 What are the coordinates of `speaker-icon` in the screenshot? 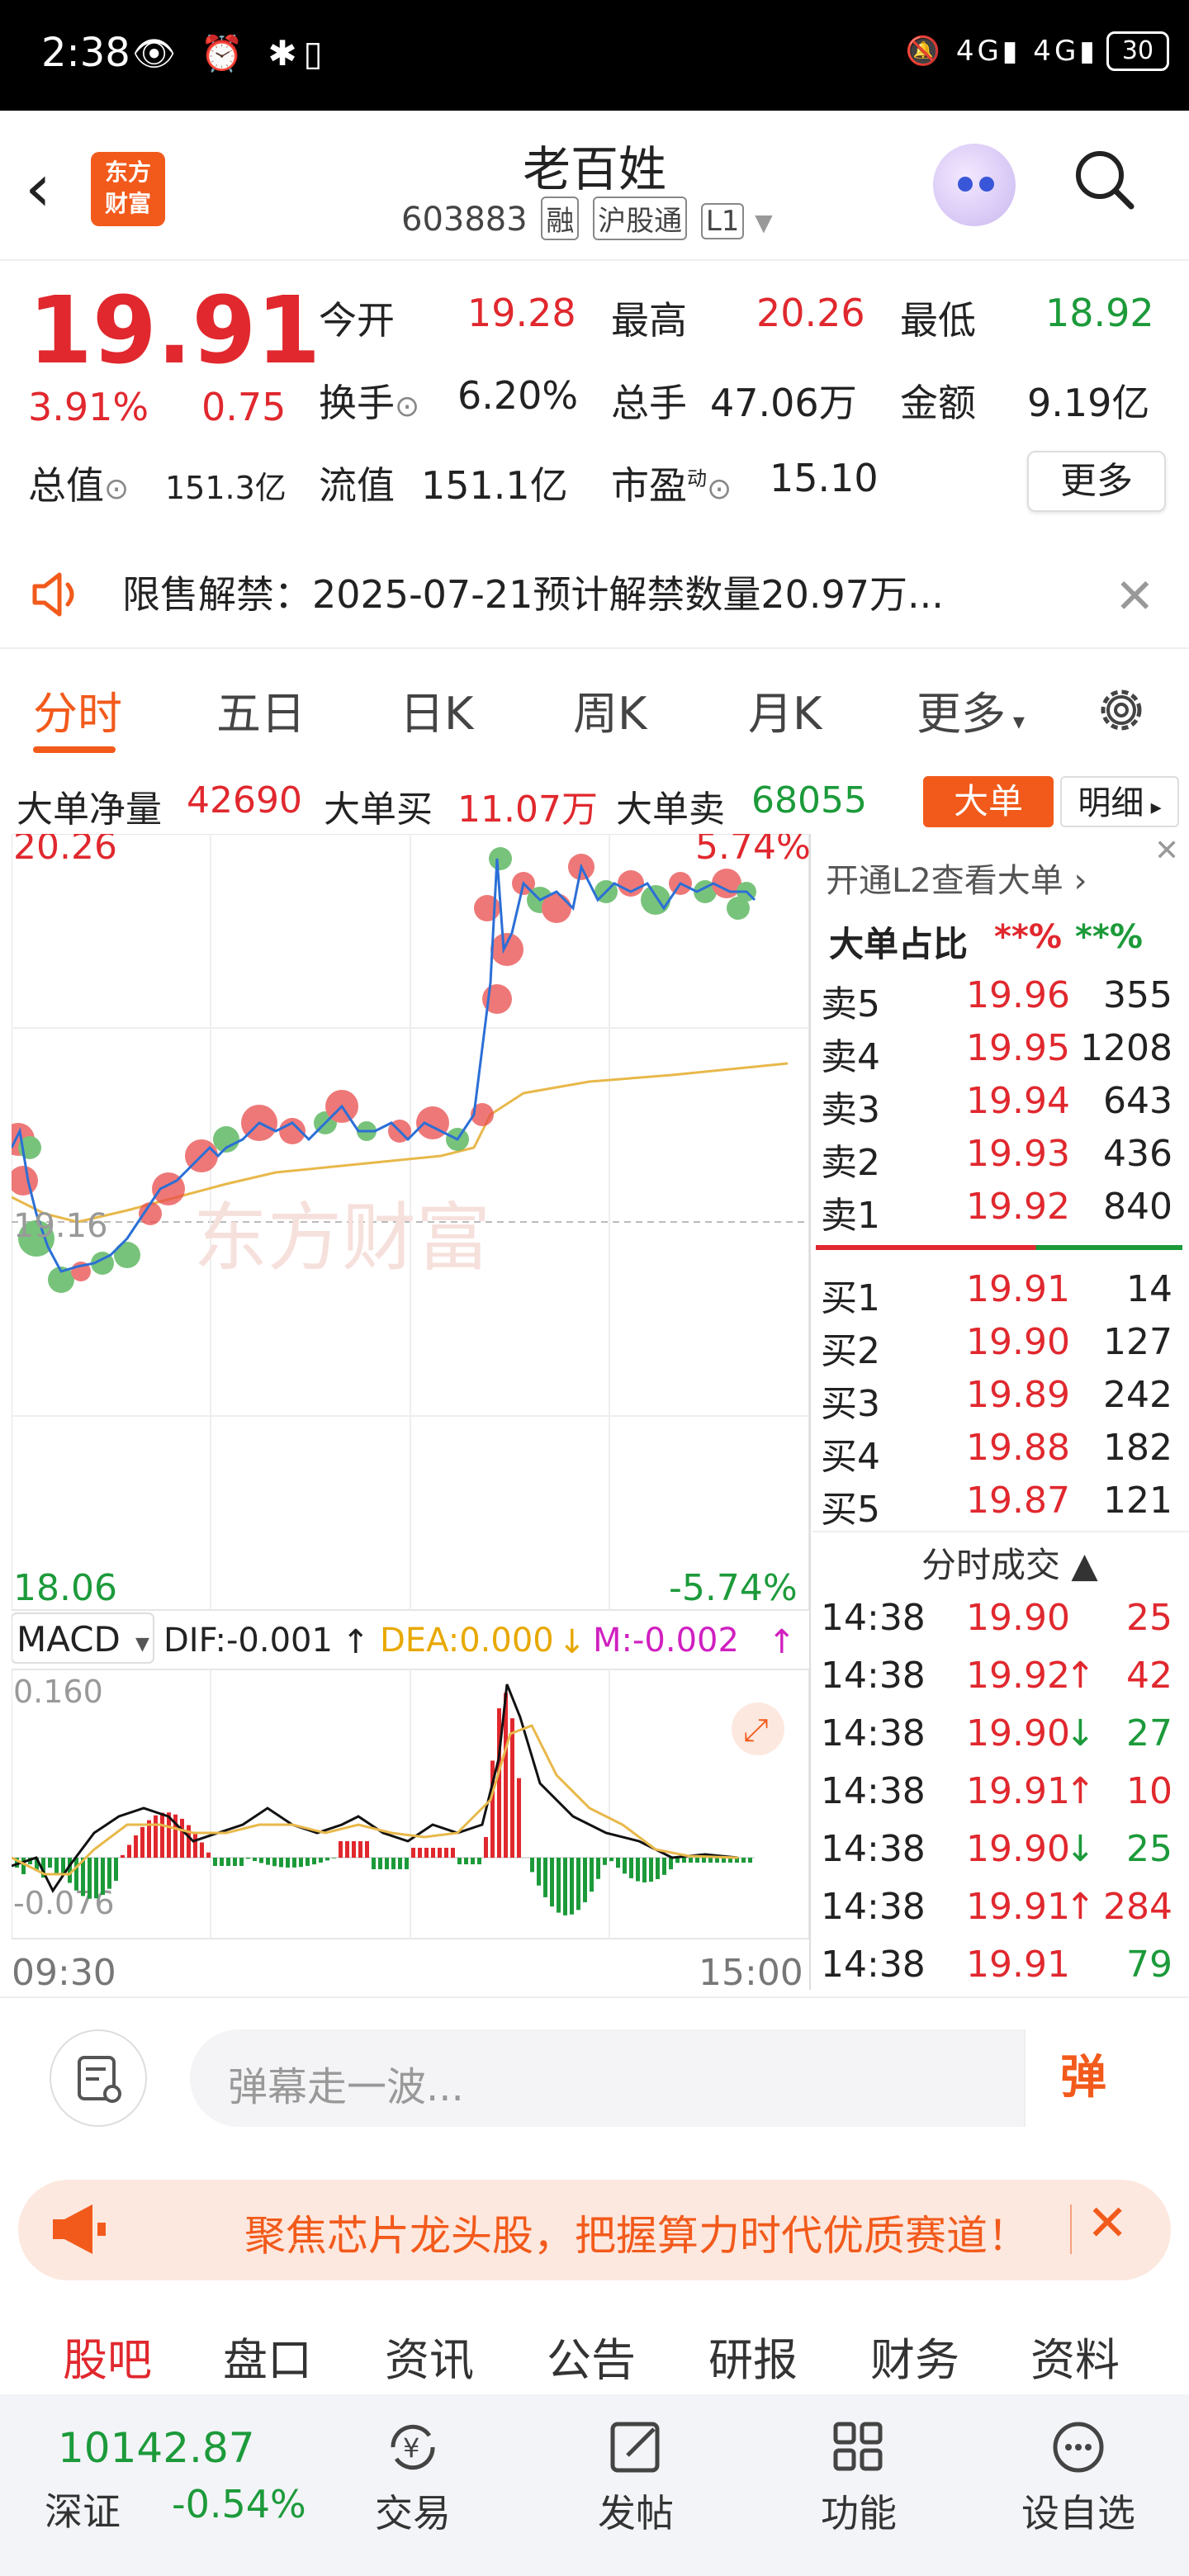 It's located at (53, 594).